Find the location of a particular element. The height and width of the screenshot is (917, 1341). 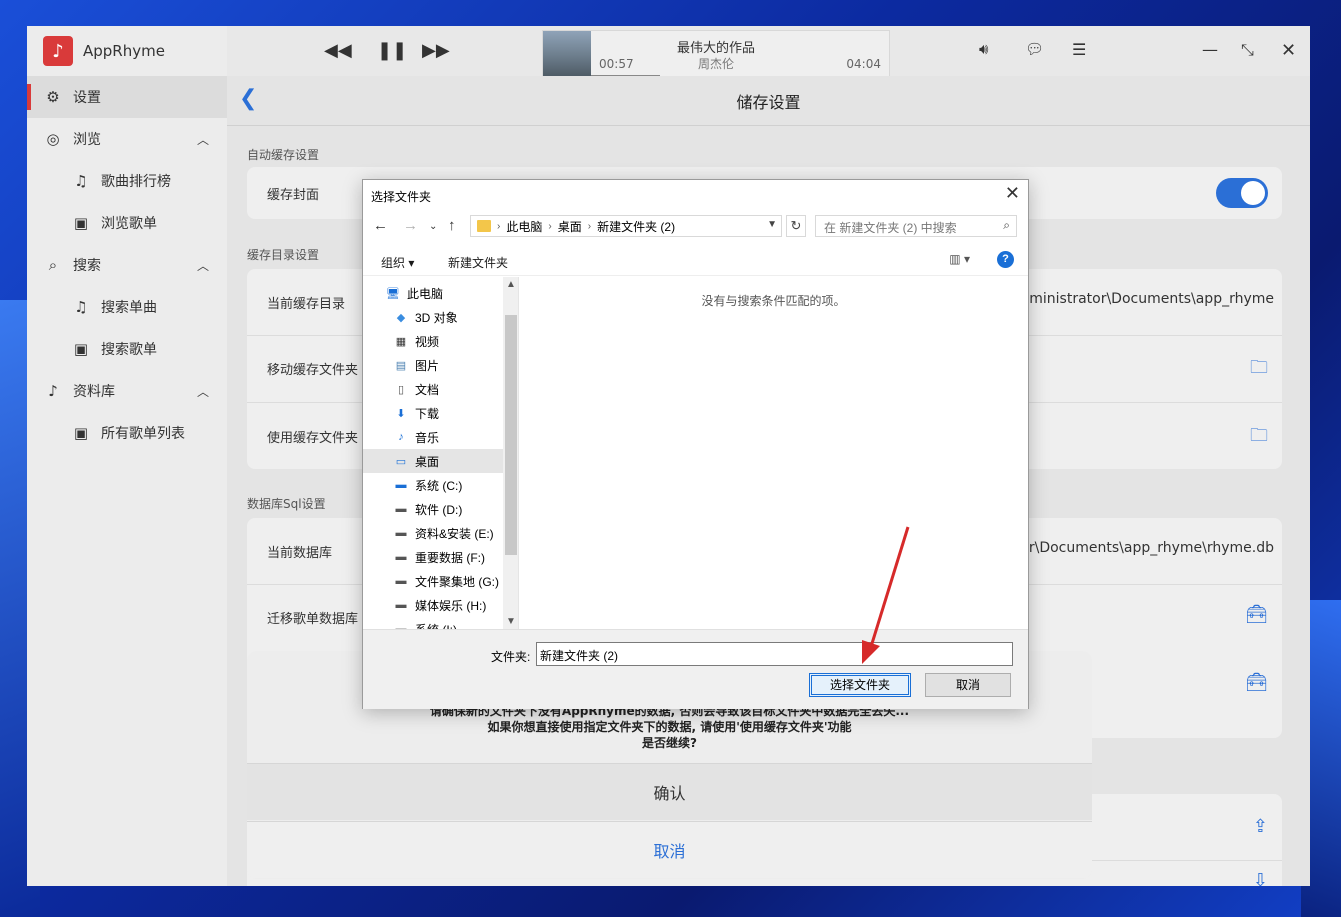

sidebar-item-all-playlists: ▣ 所有歌单列表 is located at coordinates (127, 433).